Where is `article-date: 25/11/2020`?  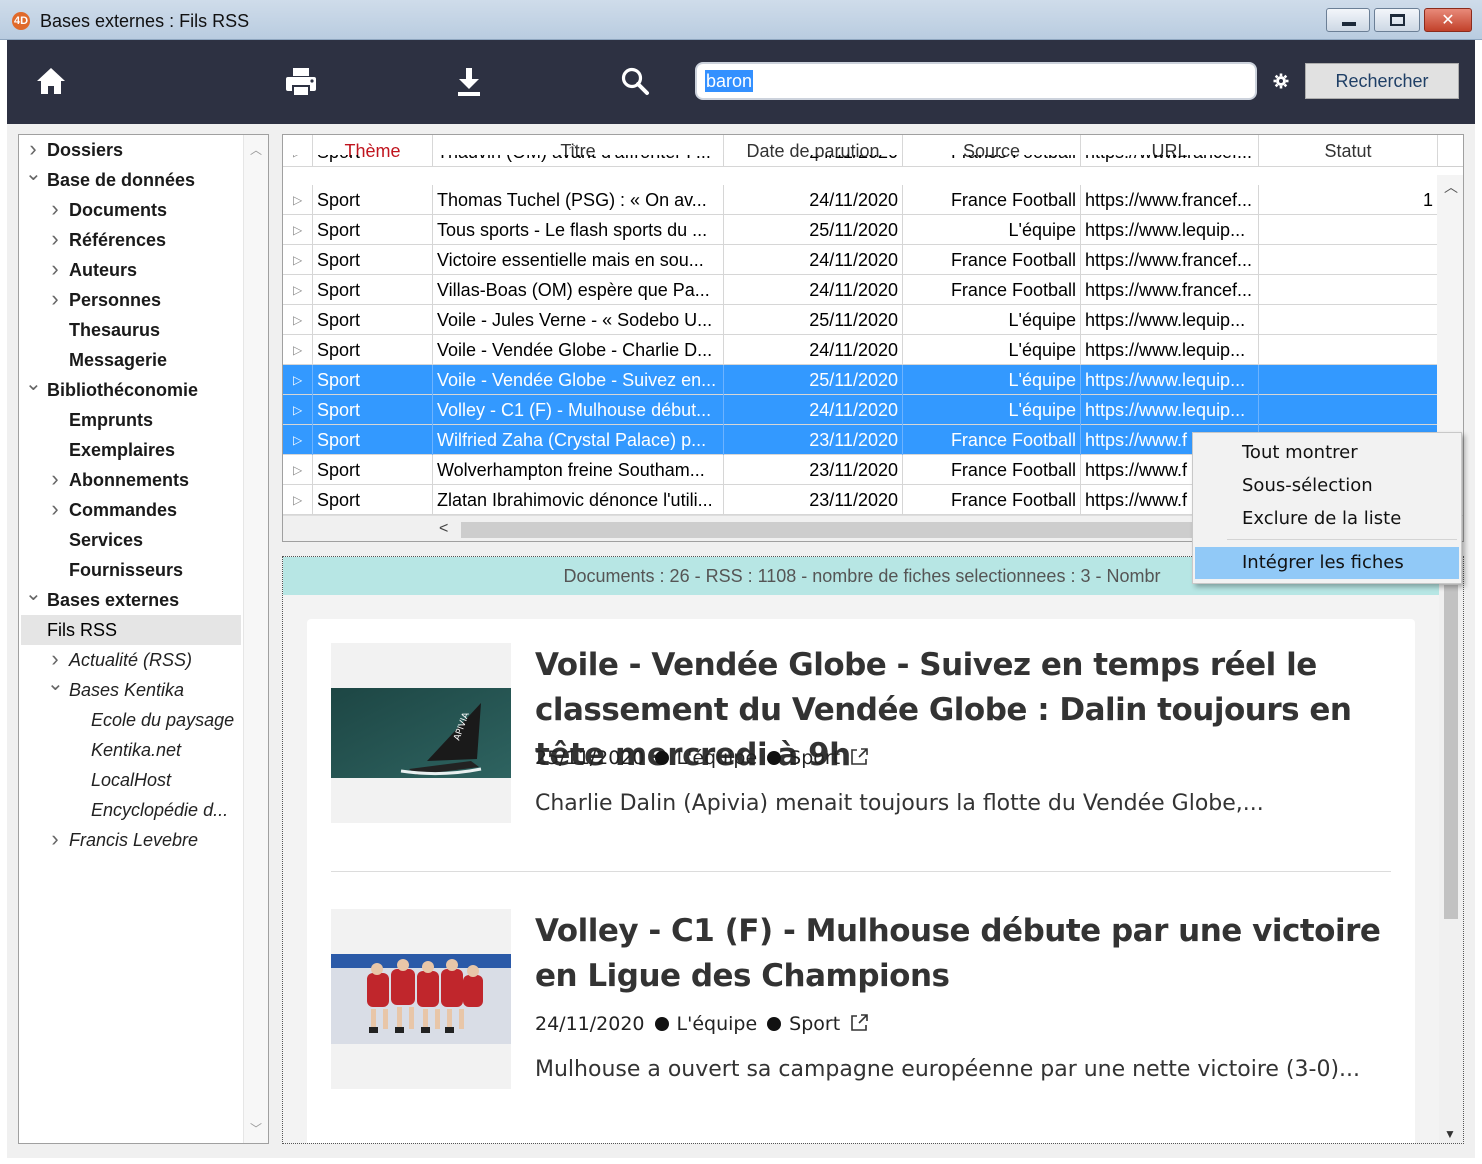 article-date: 25/11/2020 is located at coordinates (590, 758).